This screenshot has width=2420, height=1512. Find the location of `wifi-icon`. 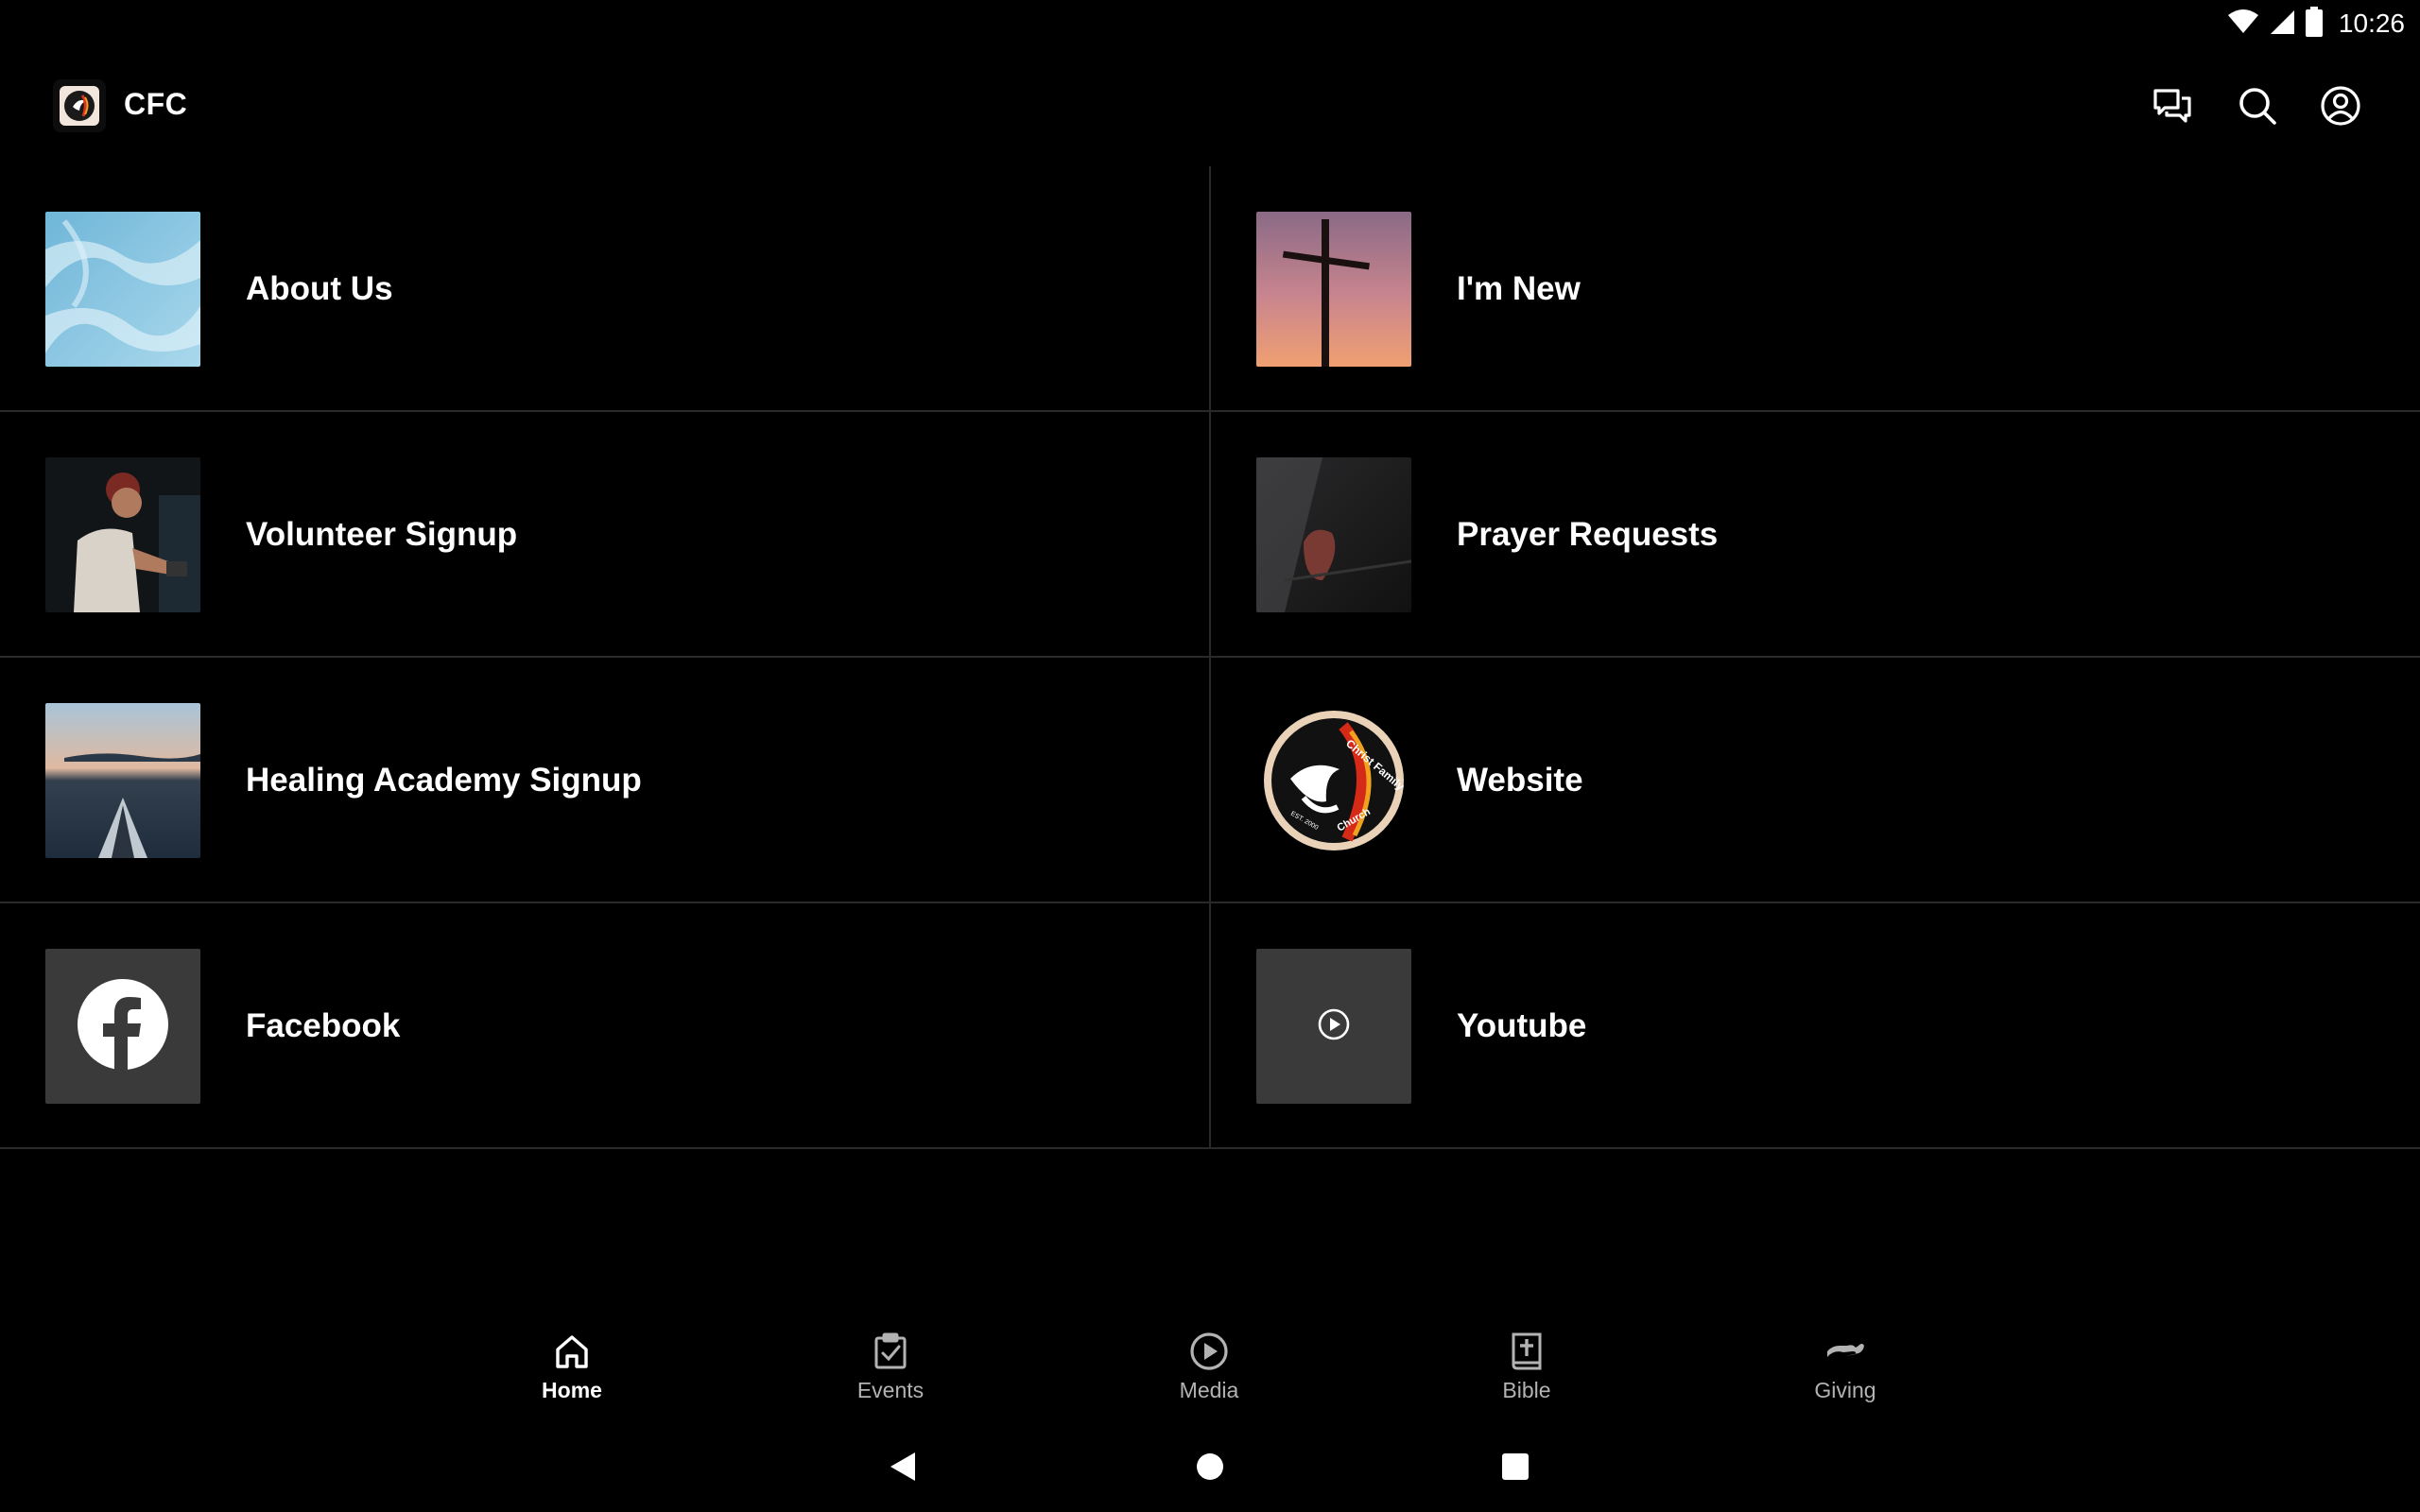

wifi-icon is located at coordinates (2243, 24).